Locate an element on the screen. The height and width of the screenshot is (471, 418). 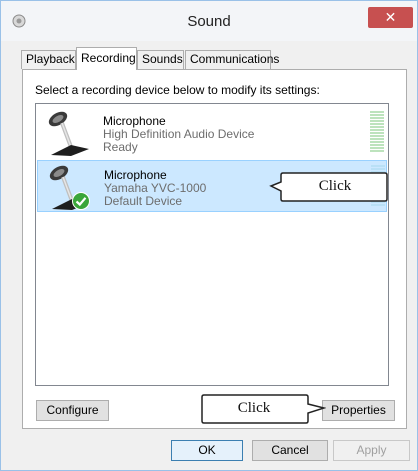
properties-button: Properties is located at coordinates (358, 410).